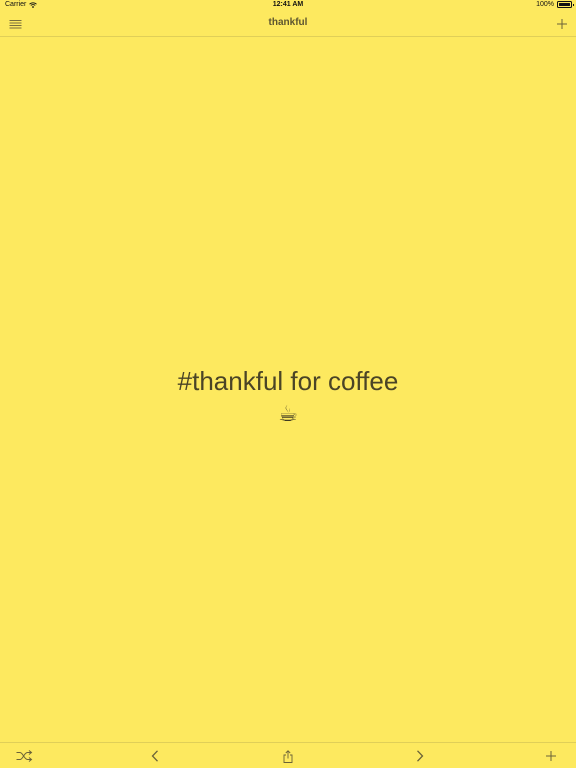  I want to click on navigation-bar: thankful, so click(288, 24).